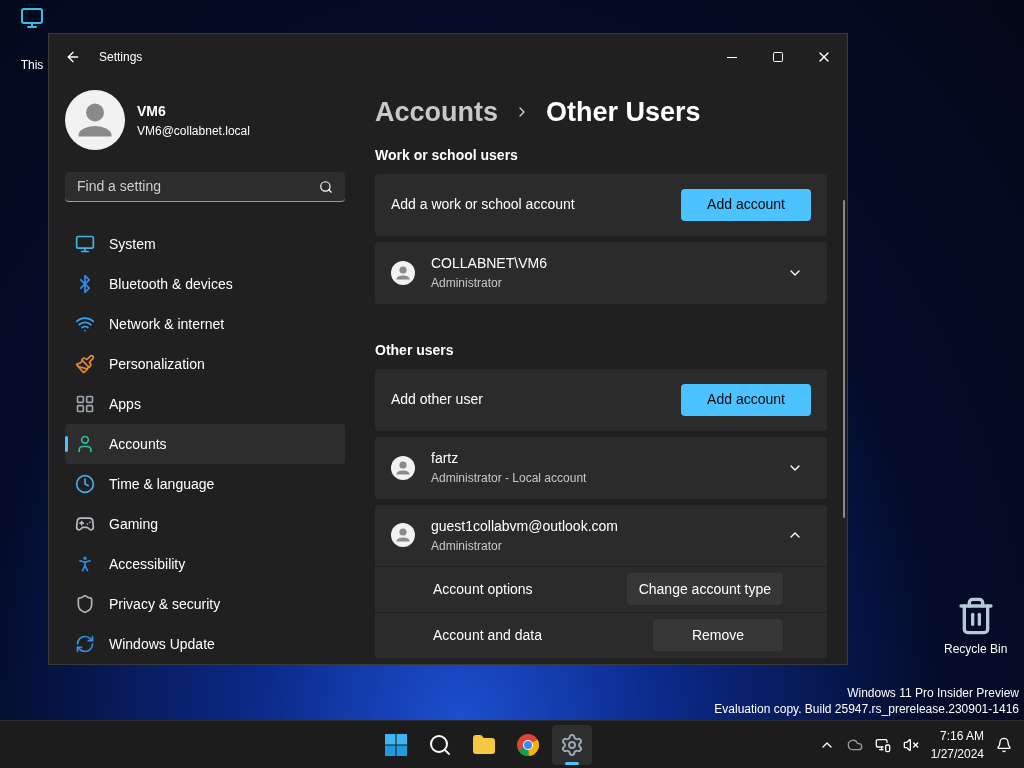  Describe the element at coordinates (85, 524) in the screenshot. I see `gamepad-icon` at that location.